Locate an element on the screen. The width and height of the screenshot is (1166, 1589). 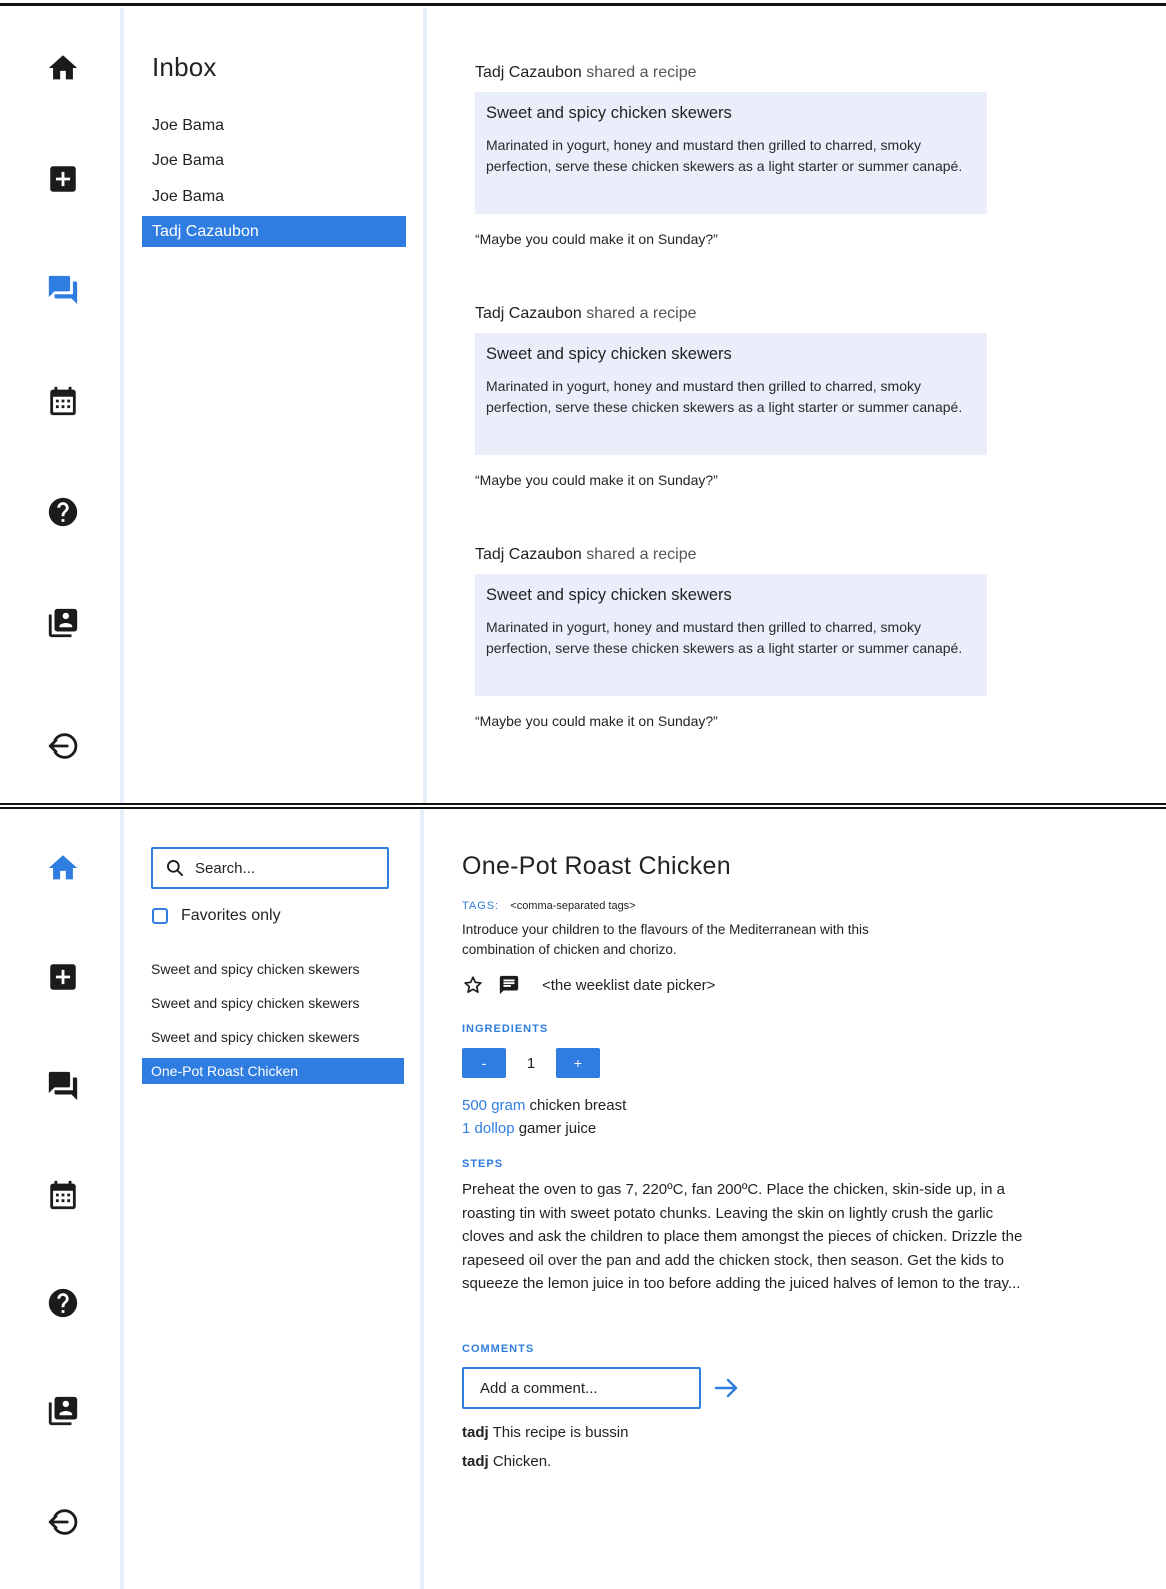
ingredient-item: 500 gram chicken breast is located at coordinates (544, 1105).